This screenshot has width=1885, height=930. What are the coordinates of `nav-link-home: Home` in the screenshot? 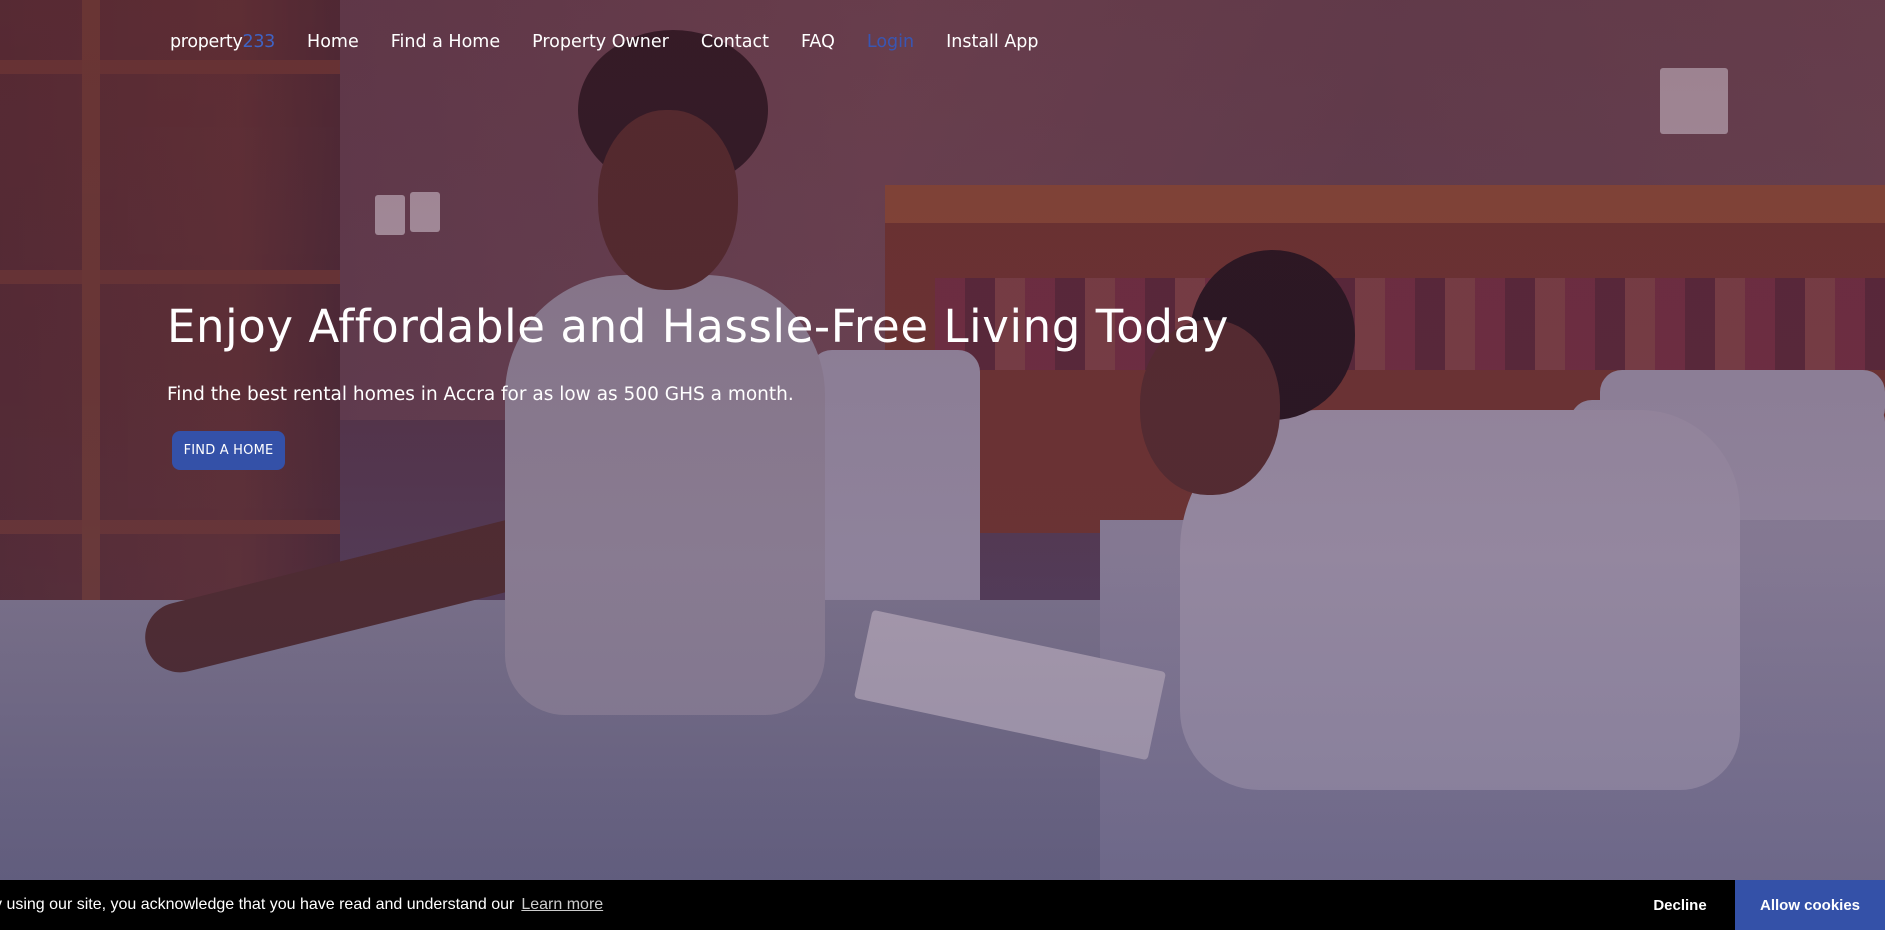 It's located at (333, 42).